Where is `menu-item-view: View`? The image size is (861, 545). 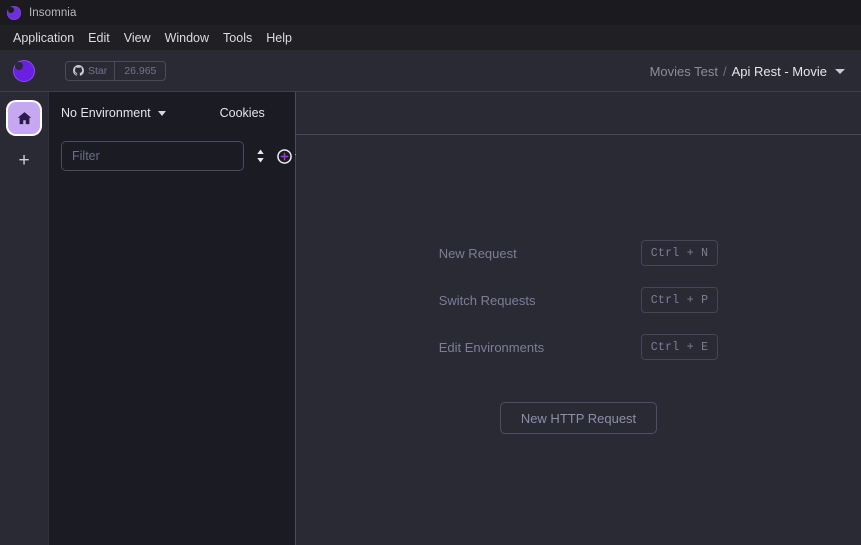
menu-item-view: View is located at coordinates (137, 38).